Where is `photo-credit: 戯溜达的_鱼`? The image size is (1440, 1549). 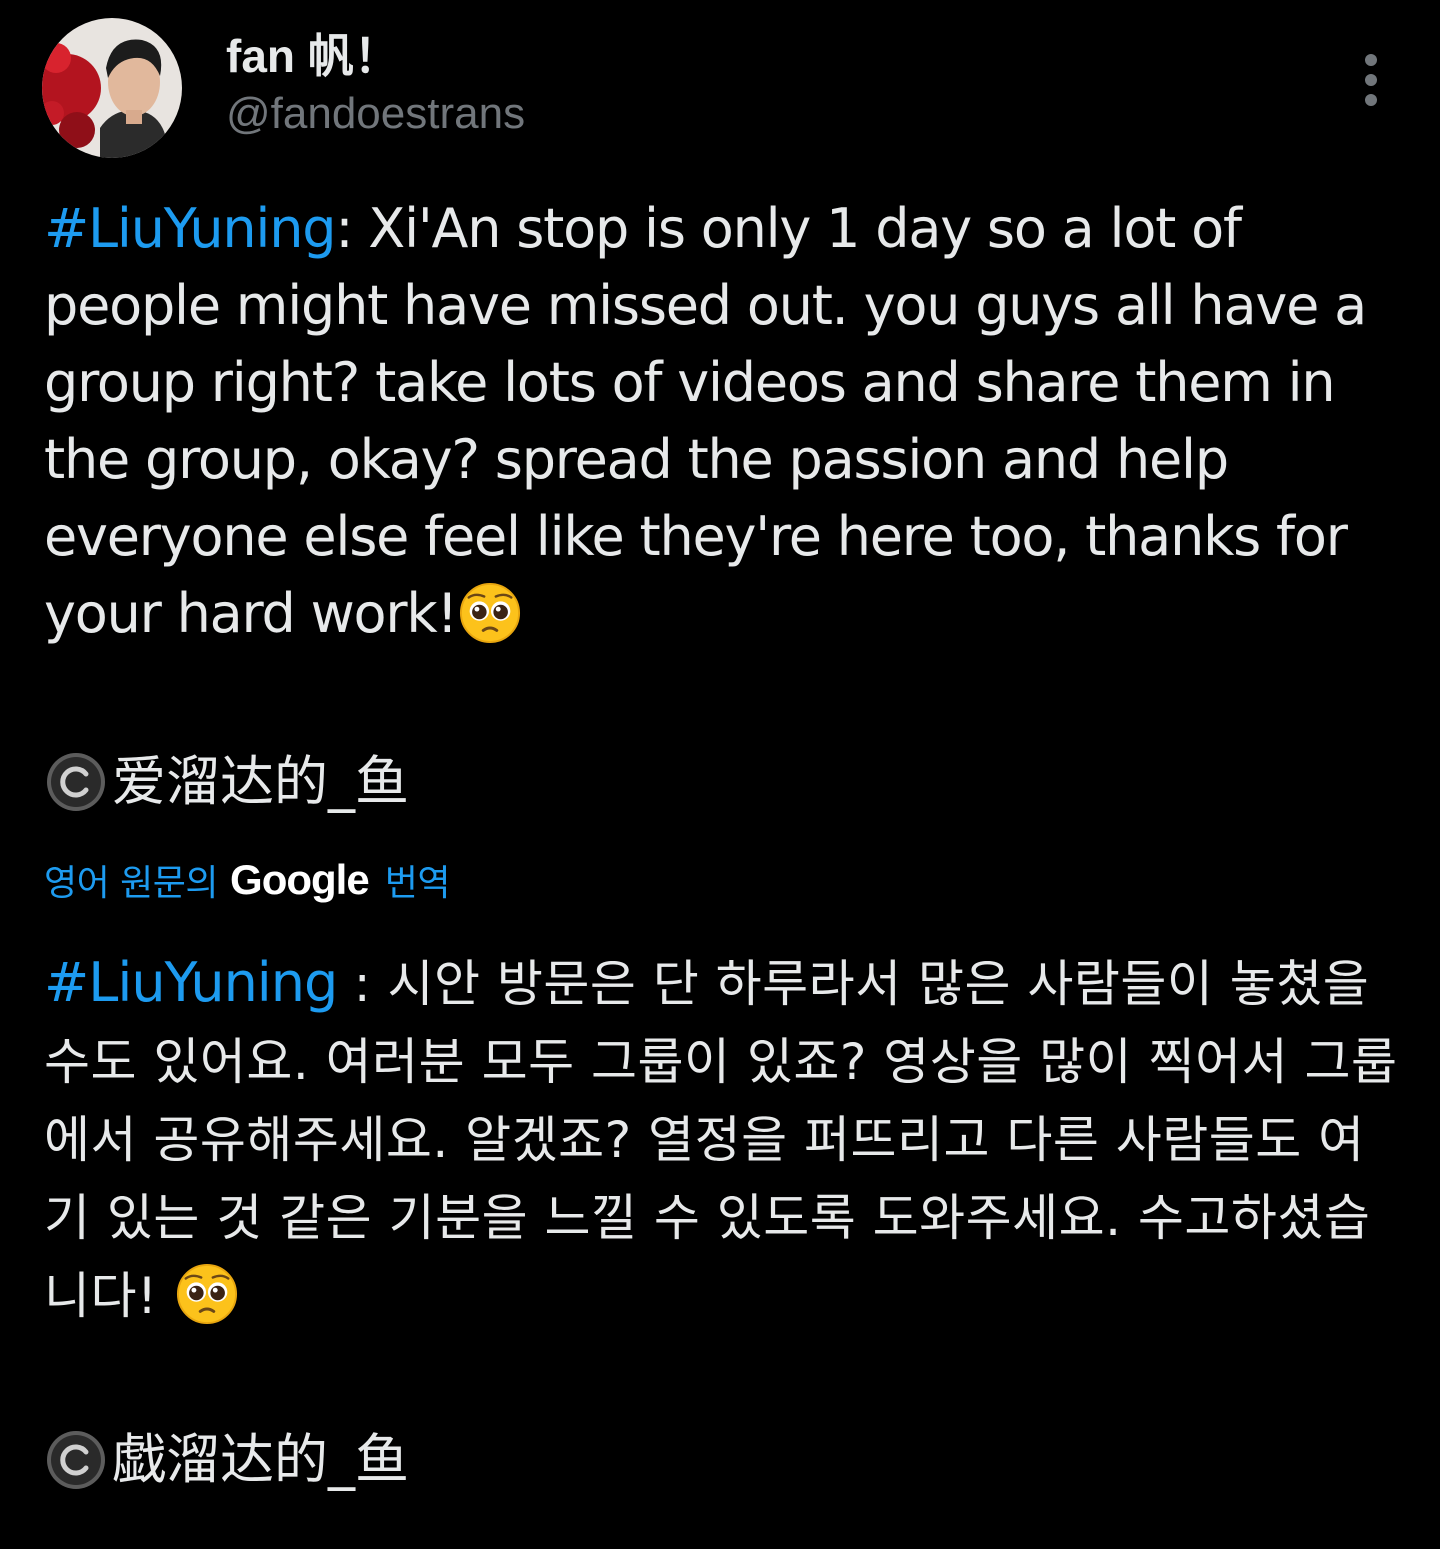
photo-credit: 戯溜达的_鱼 is located at coordinates (226, 1460).